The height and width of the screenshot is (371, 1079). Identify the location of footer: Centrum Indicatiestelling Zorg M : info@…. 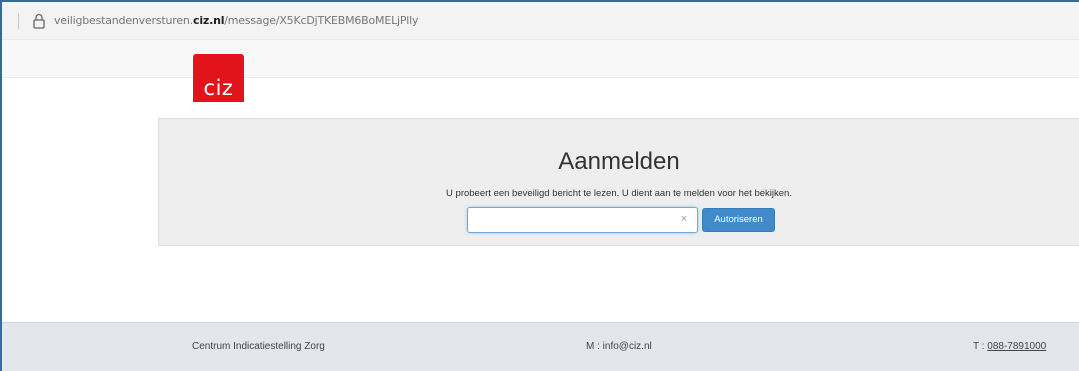
(540, 346).